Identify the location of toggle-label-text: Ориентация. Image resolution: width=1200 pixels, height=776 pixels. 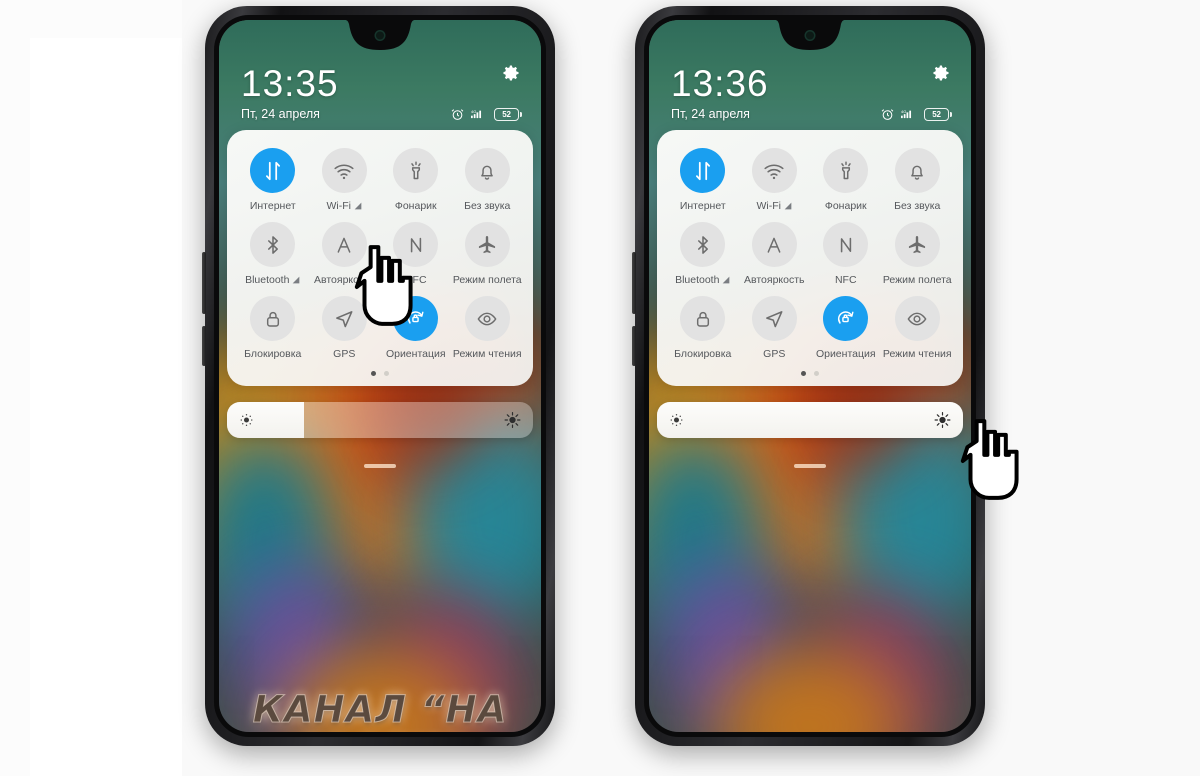
(845, 354).